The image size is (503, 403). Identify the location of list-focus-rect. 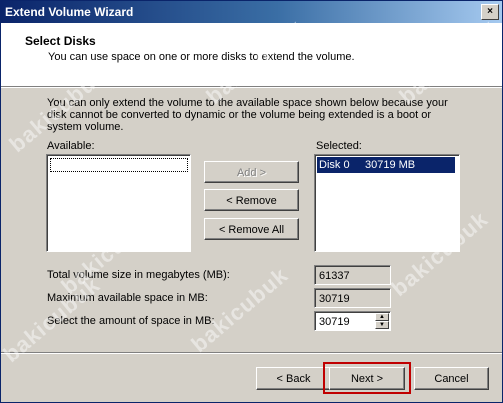
(119, 165).